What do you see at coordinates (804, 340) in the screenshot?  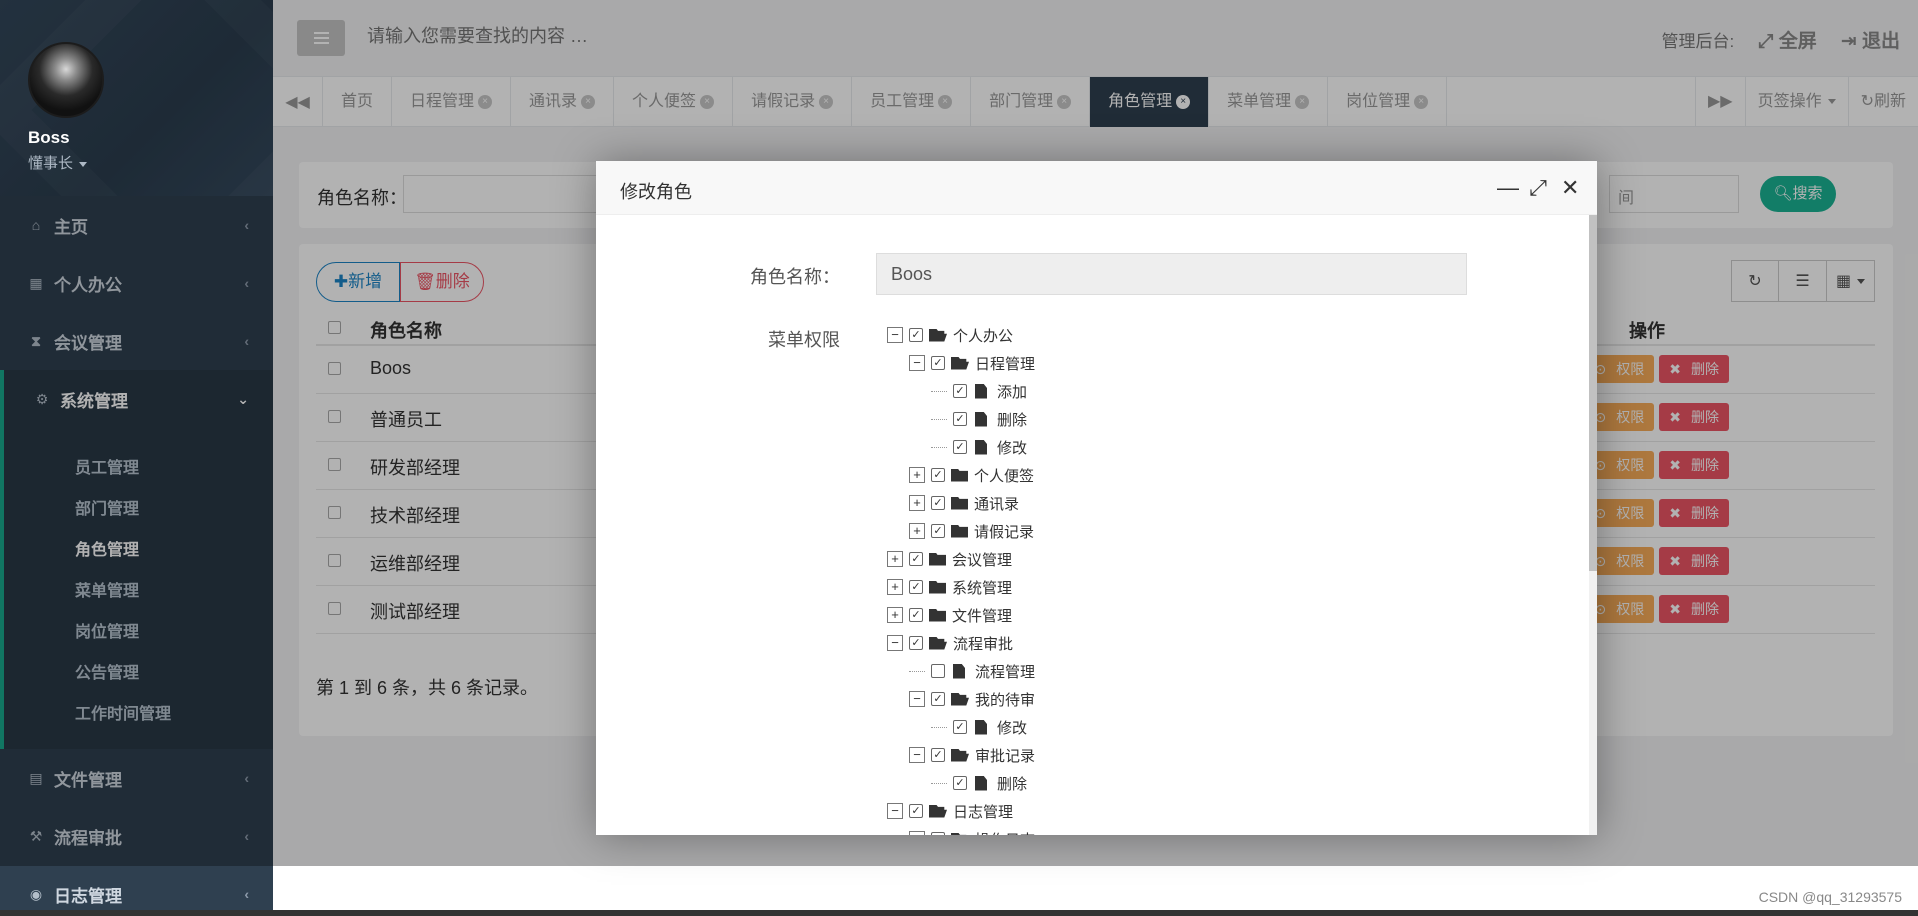 I see `menu-permission-label: 菜单权限` at bounding box center [804, 340].